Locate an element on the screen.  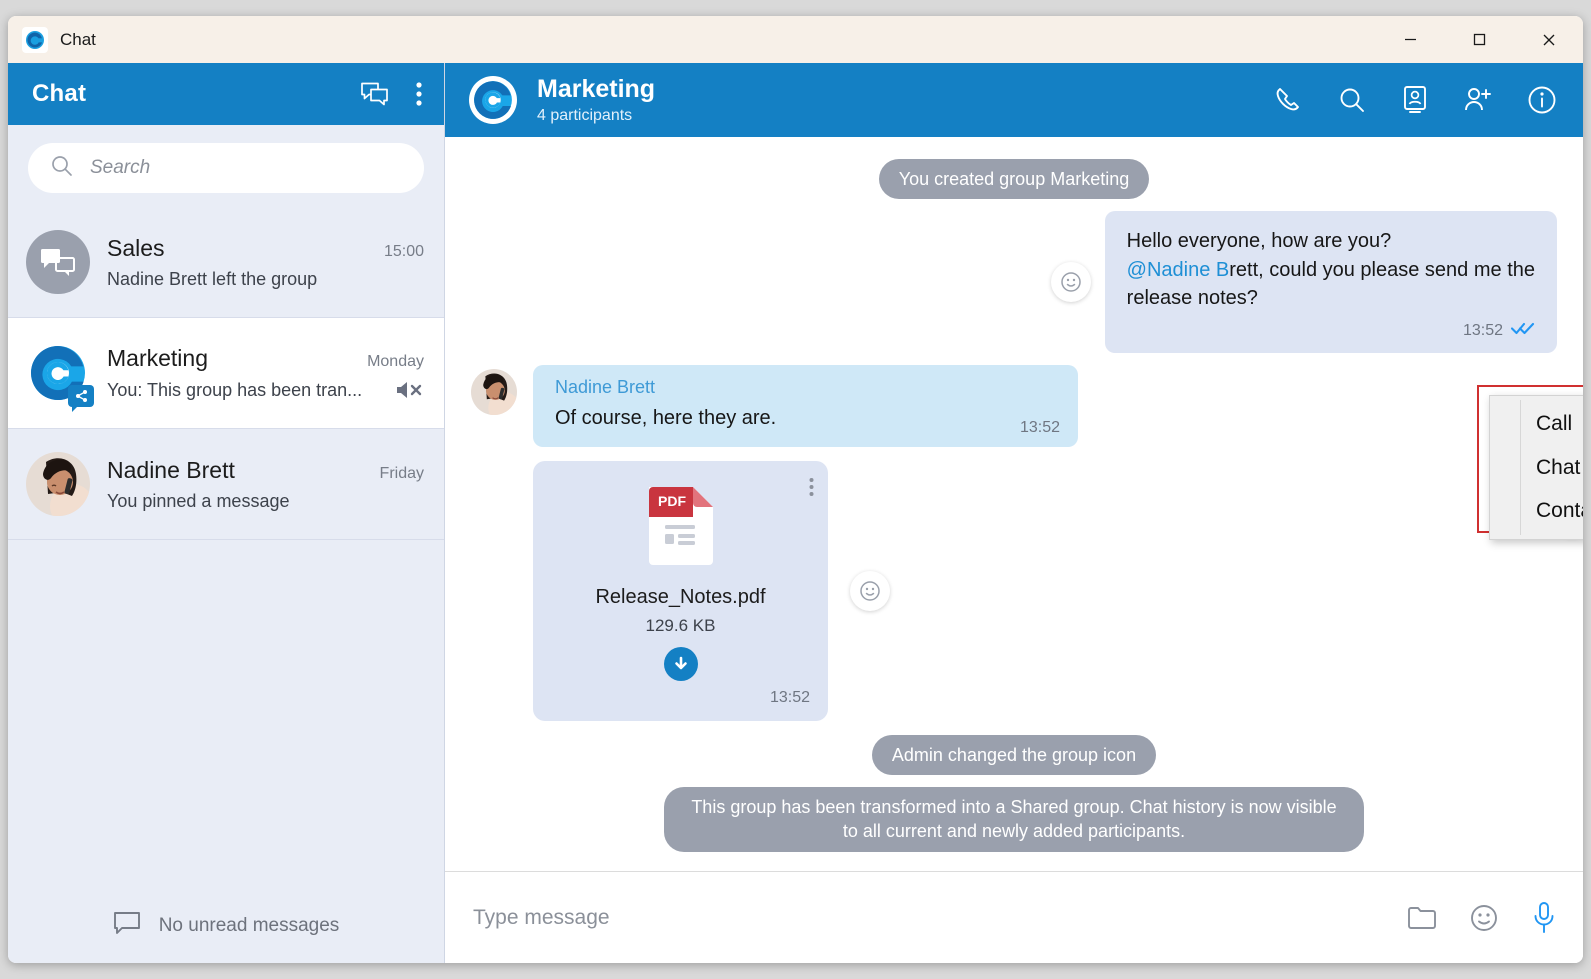
microphone-icon is located at coordinates (1544, 918).